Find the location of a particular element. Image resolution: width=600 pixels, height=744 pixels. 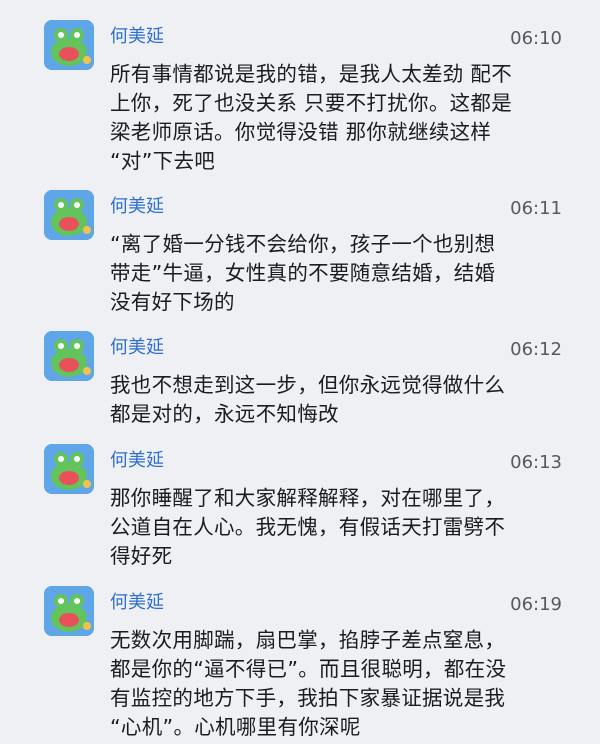

message-timestamp: 06:10 is located at coordinates (536, 38).